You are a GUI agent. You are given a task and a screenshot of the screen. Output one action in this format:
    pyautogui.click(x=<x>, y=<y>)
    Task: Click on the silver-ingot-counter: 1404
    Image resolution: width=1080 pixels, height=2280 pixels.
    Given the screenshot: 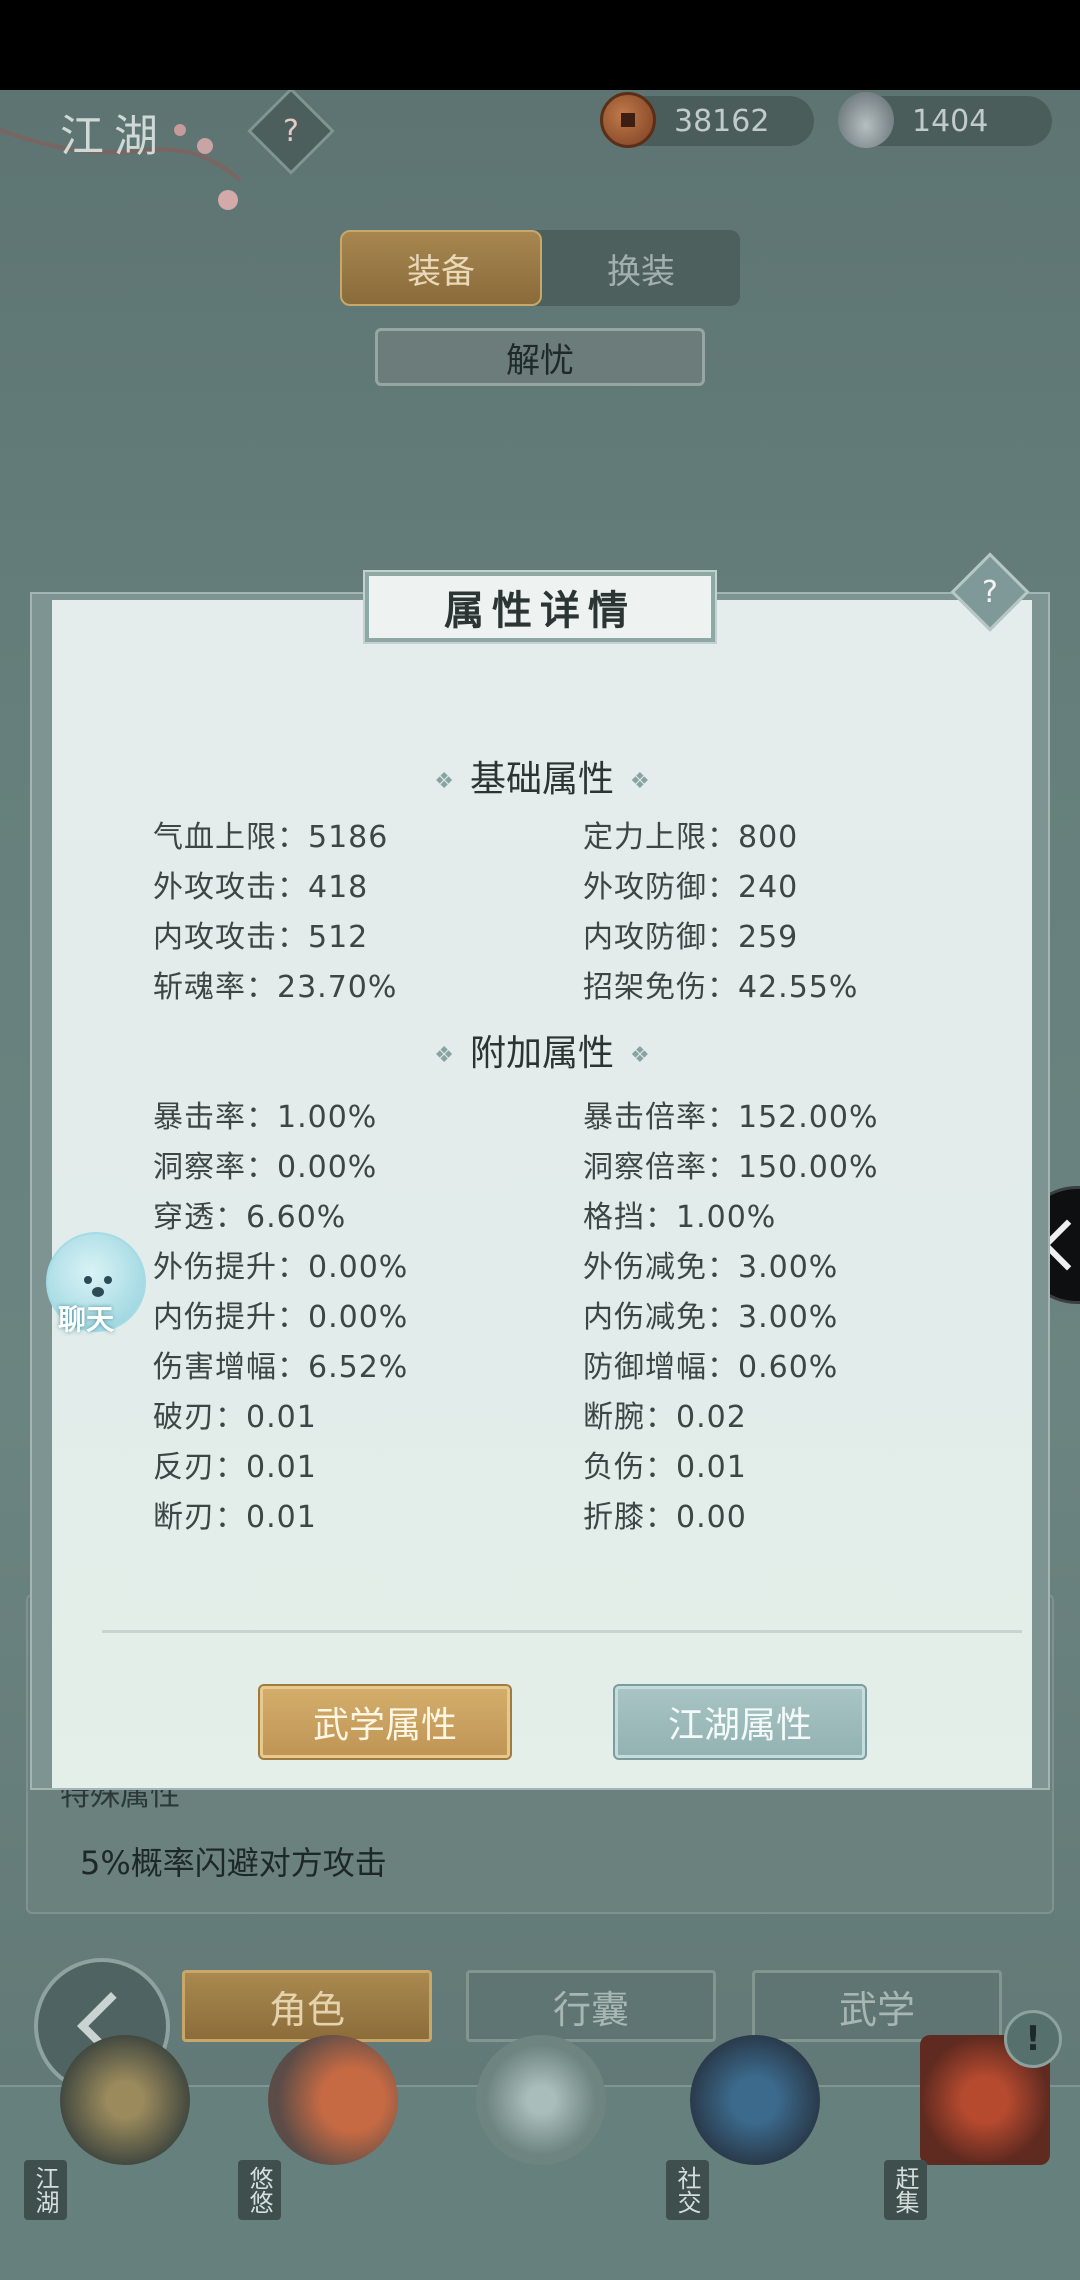 What is the action you would take?
    pyautogui.click(x=945, y=120)
    